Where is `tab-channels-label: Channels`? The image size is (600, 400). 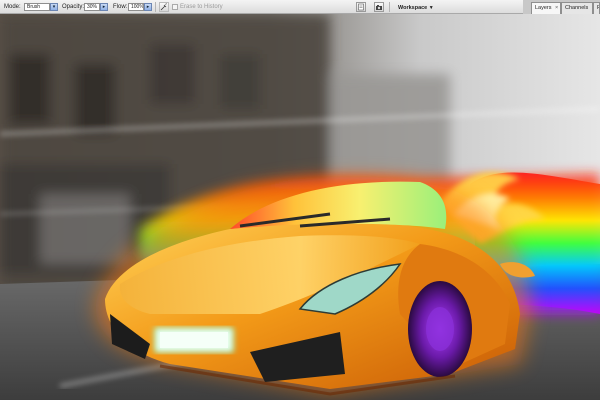
tab-channels-label: Channels is located at coordinates (577, 8).